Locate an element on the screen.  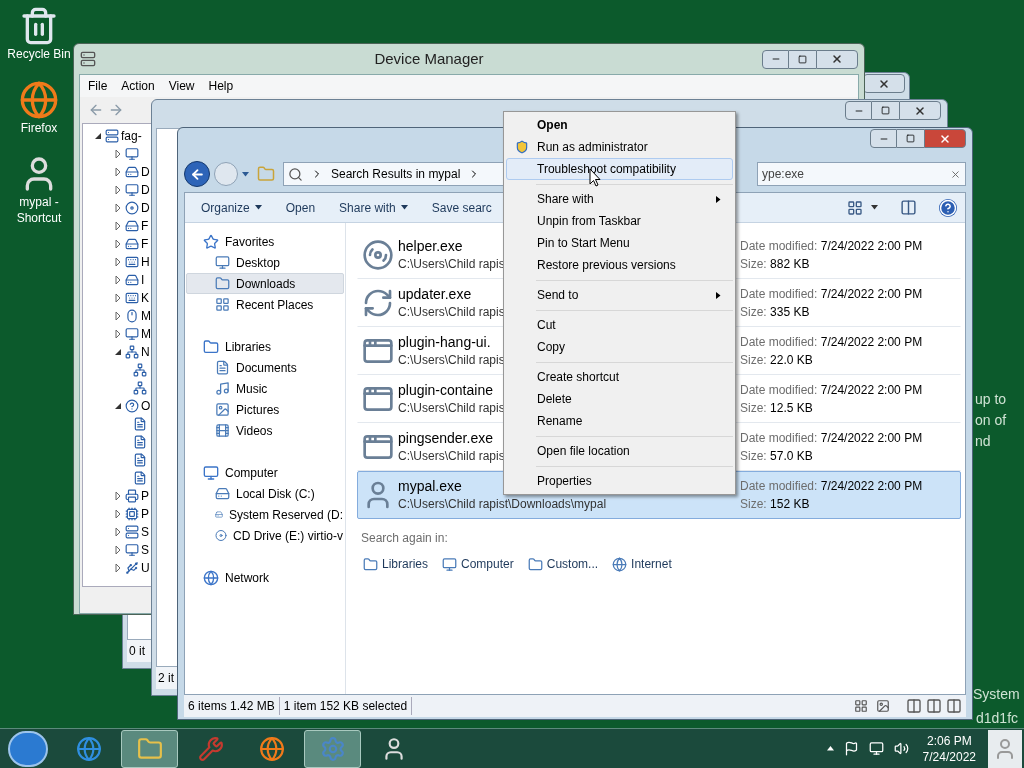
menu-item: Create shortcut is located at coordinates (619, 377).